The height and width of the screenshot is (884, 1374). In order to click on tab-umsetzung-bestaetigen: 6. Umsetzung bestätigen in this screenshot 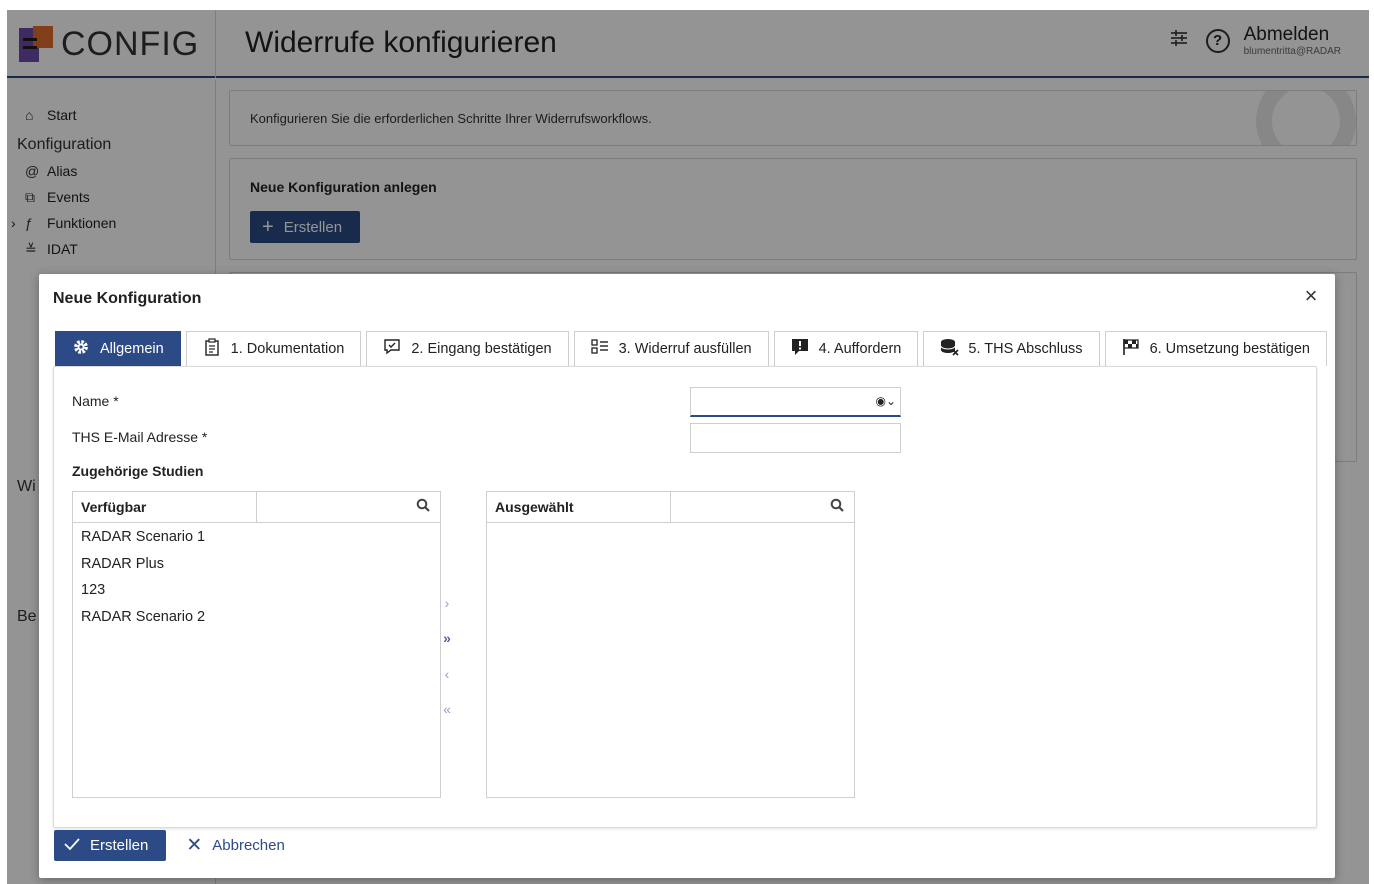, I will do `click(1215, 348)`.